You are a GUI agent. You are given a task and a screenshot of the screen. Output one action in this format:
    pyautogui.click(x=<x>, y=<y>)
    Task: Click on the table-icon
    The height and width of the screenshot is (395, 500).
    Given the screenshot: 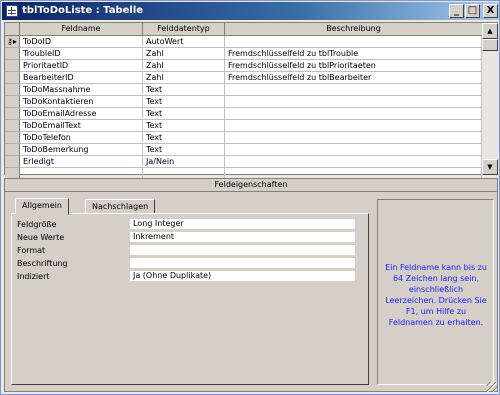 What is the action you would take?
    pyautogui.click(x=12, y=11)
    